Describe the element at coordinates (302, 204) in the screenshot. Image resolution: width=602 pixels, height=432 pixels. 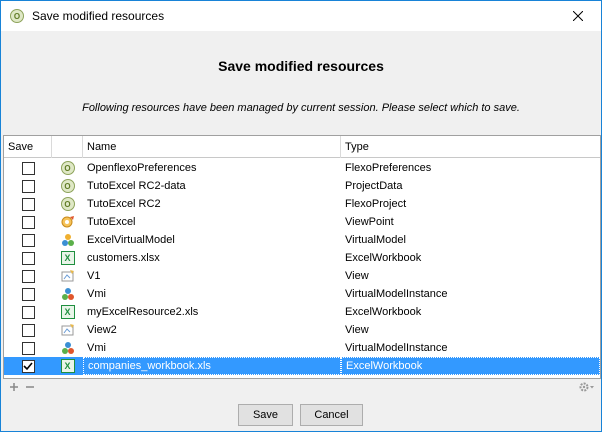
I see `table-row: O TutoExcel RC2 FlexoProject` at that location.